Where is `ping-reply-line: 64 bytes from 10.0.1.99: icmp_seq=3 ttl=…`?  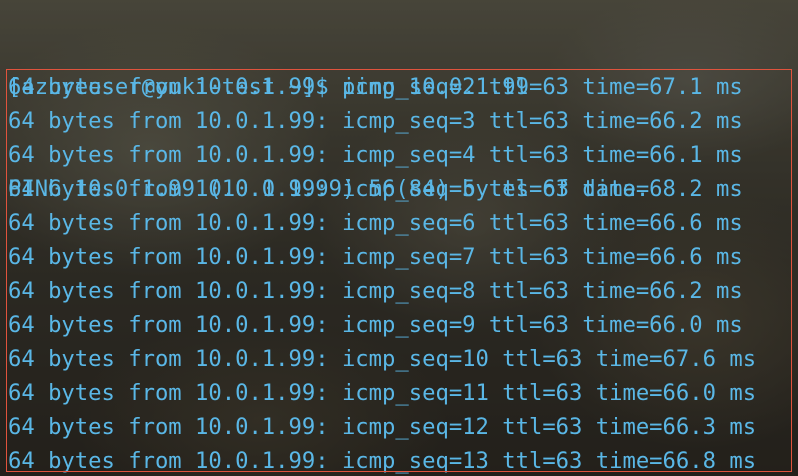 ping-reply-line: 64 bytes from 10.0.1.99: icmp_seq=3 ttl=… is located at coordinates (375, 121).